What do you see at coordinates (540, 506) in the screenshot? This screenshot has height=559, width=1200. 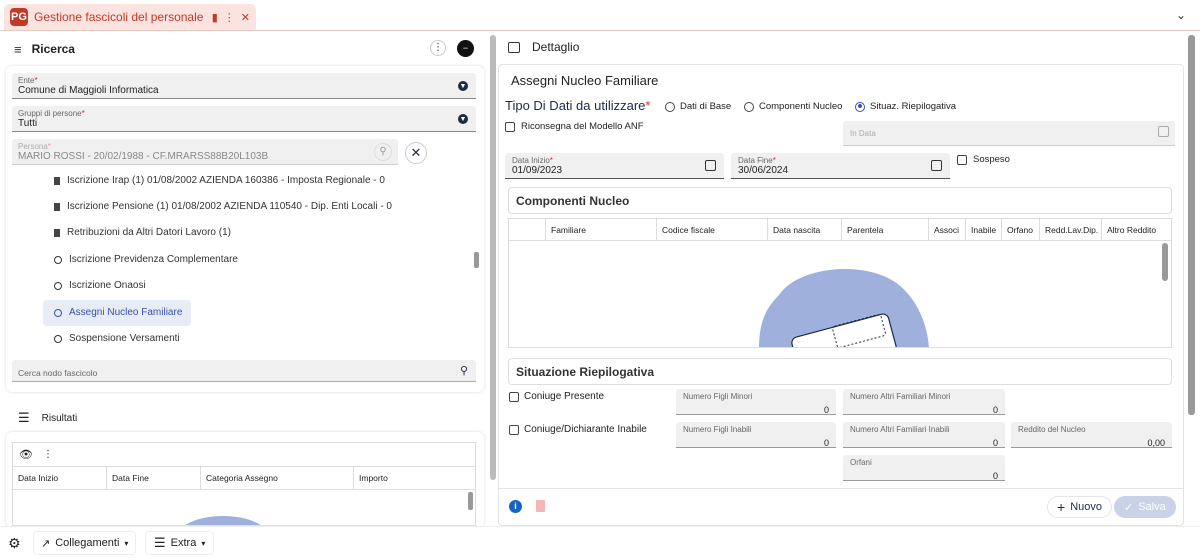 I see `delete-icon` at bounding box center [540, 506].